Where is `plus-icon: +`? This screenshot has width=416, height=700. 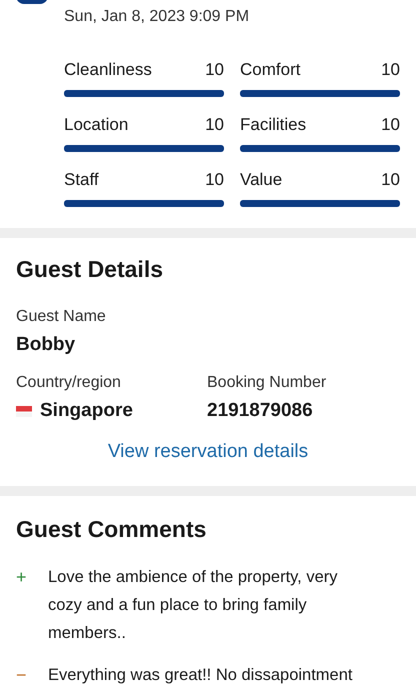
plus-icon: + is located at coordinates (32, 604).